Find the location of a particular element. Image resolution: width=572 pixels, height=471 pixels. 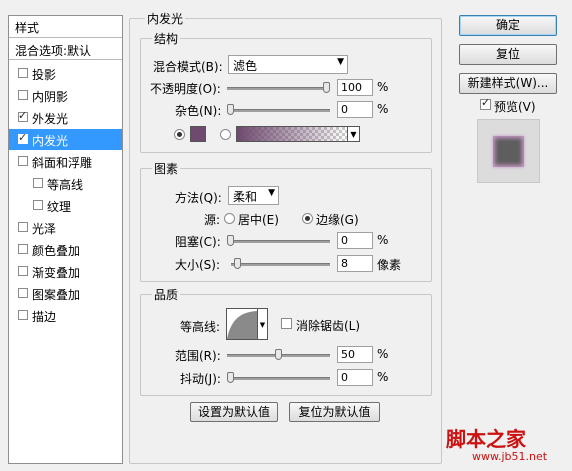

panel-title: 内发光 is located at coordinates (165, 18).